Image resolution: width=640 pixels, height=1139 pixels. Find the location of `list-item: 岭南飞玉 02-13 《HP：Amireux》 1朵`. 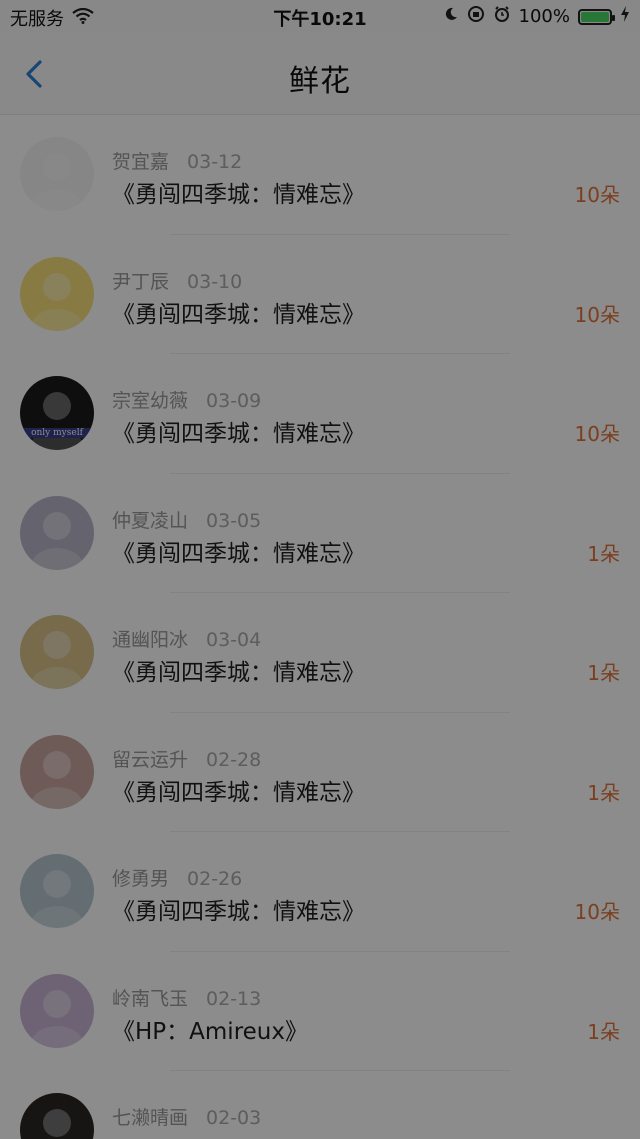

list-item: 岭南飞玉 02-13 《HP：Amireux》 1朵 is located at coordinates (320, 1011).